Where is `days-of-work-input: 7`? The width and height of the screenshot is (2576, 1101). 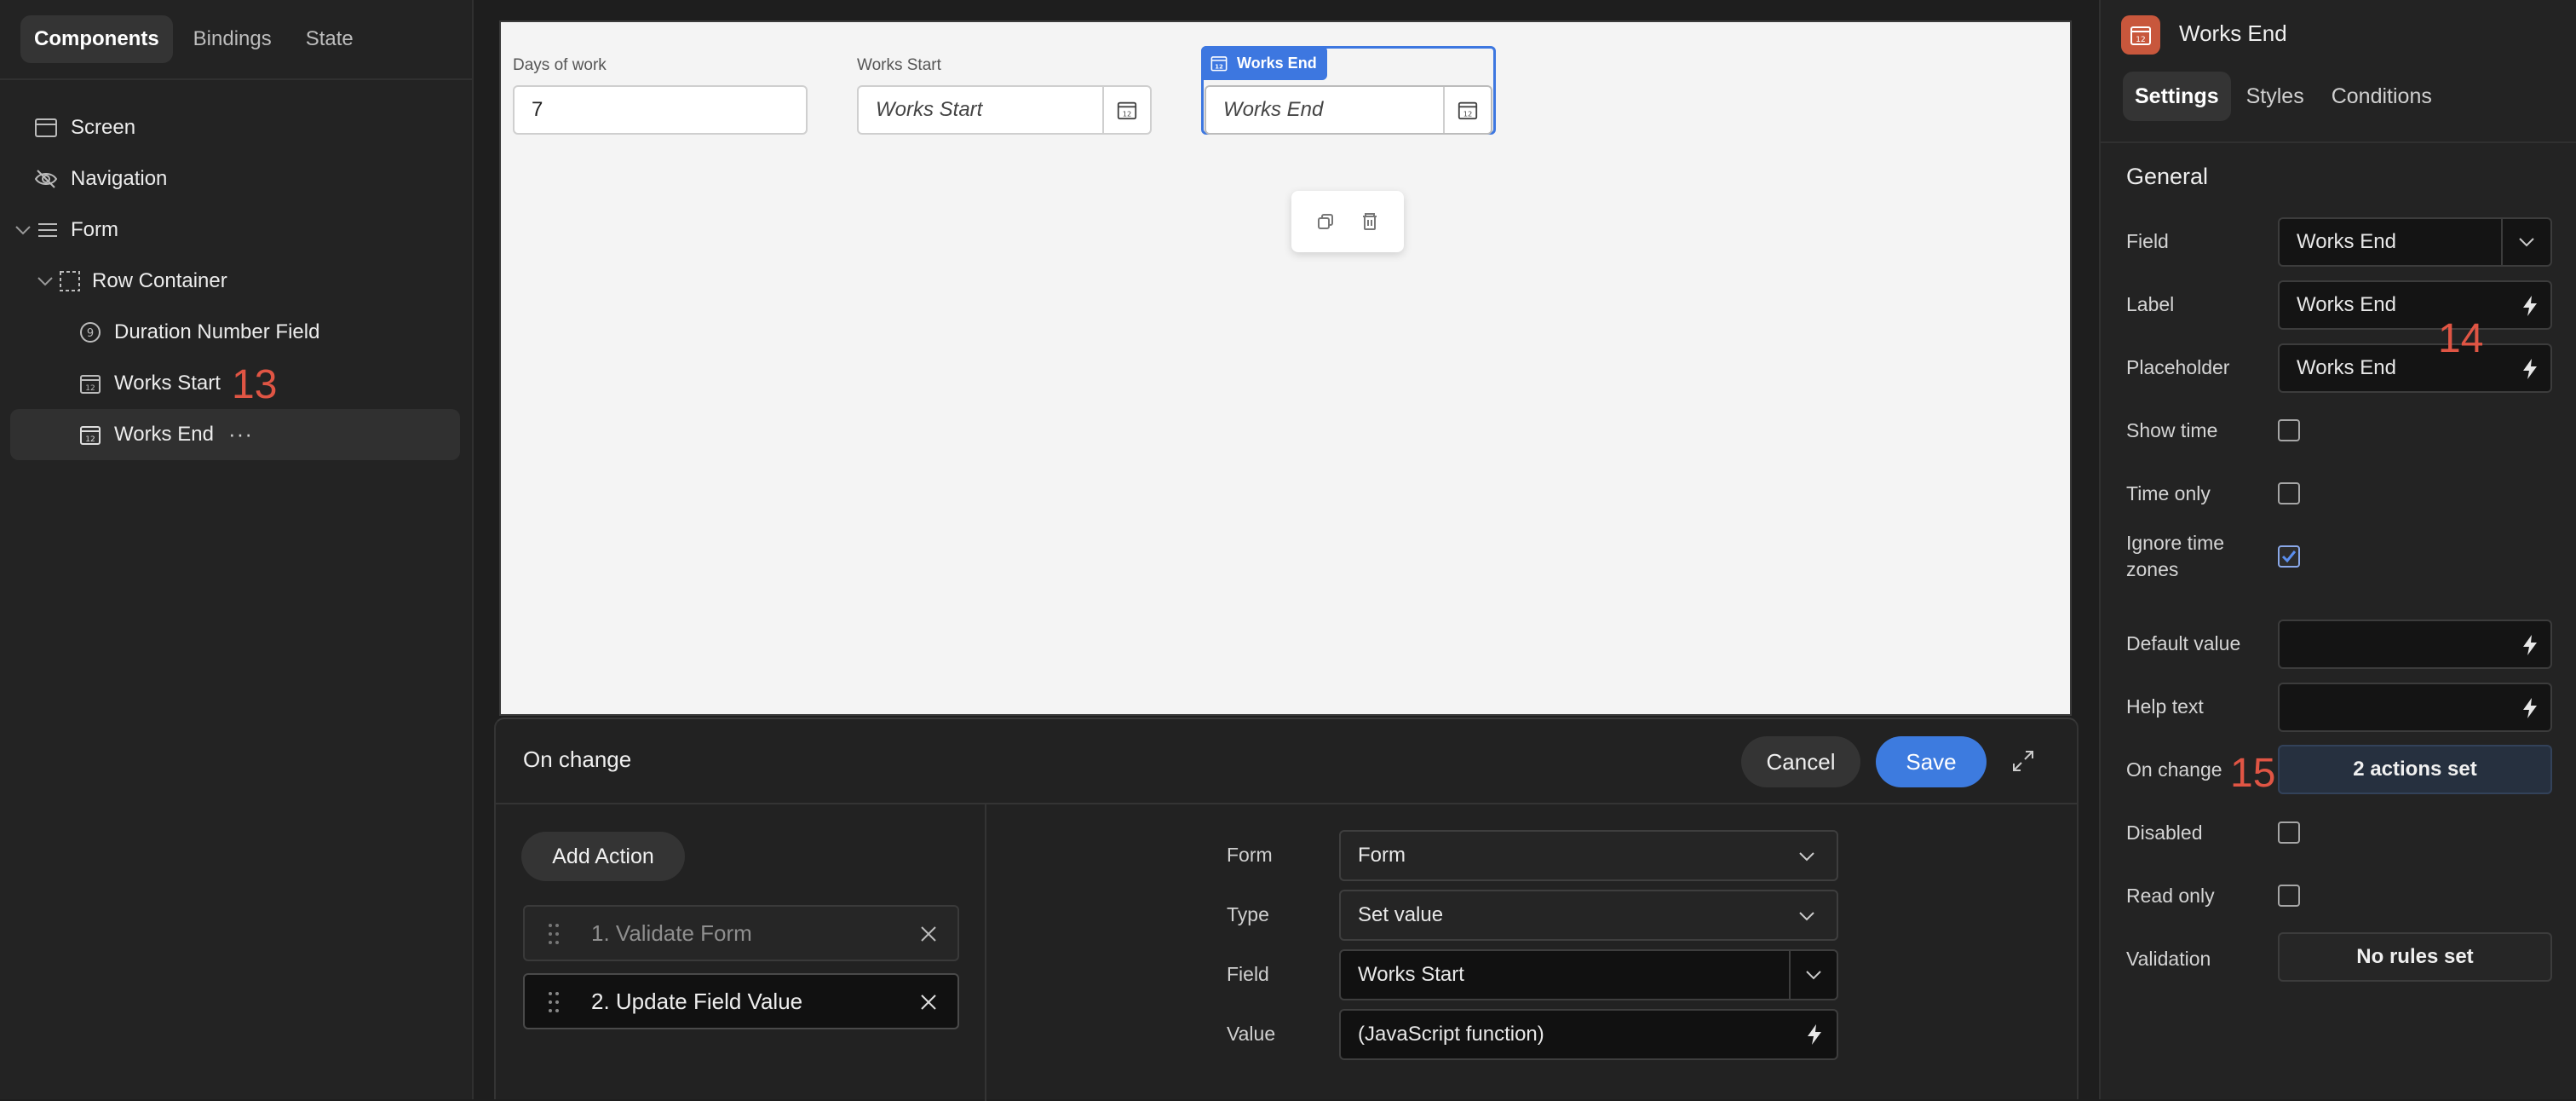
days-of-work-input: 7 is located at coordinates (661, 110).